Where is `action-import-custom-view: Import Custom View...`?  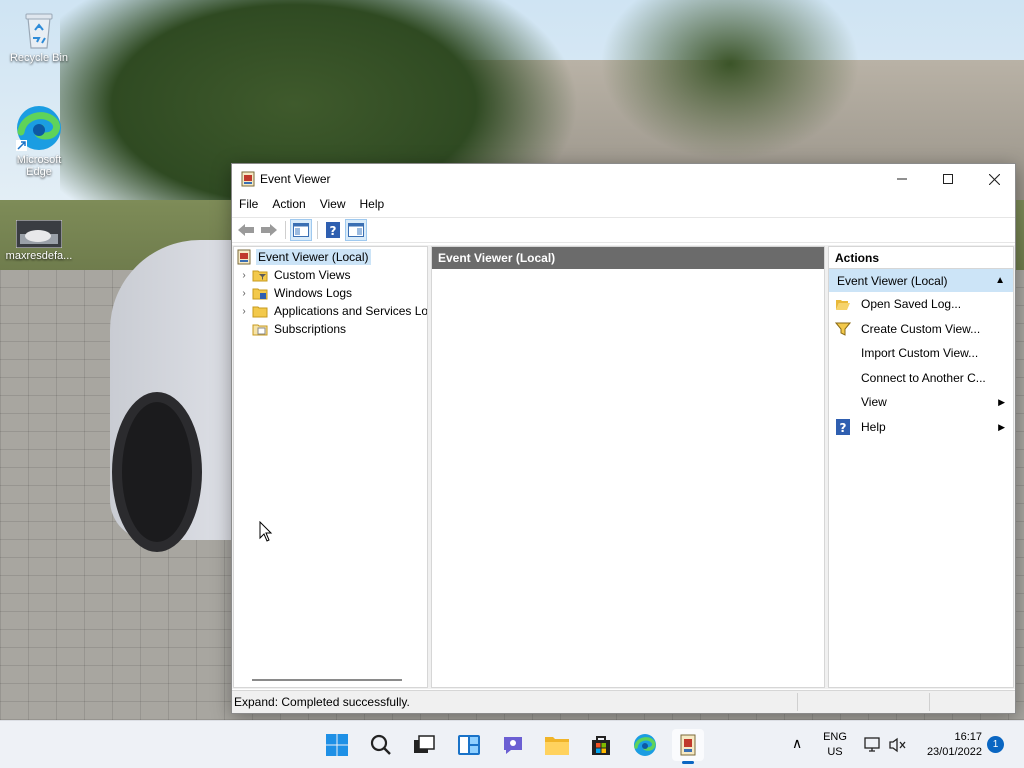 action-import-custom-view: Import Custom View... is located at coordinates (921, 353).